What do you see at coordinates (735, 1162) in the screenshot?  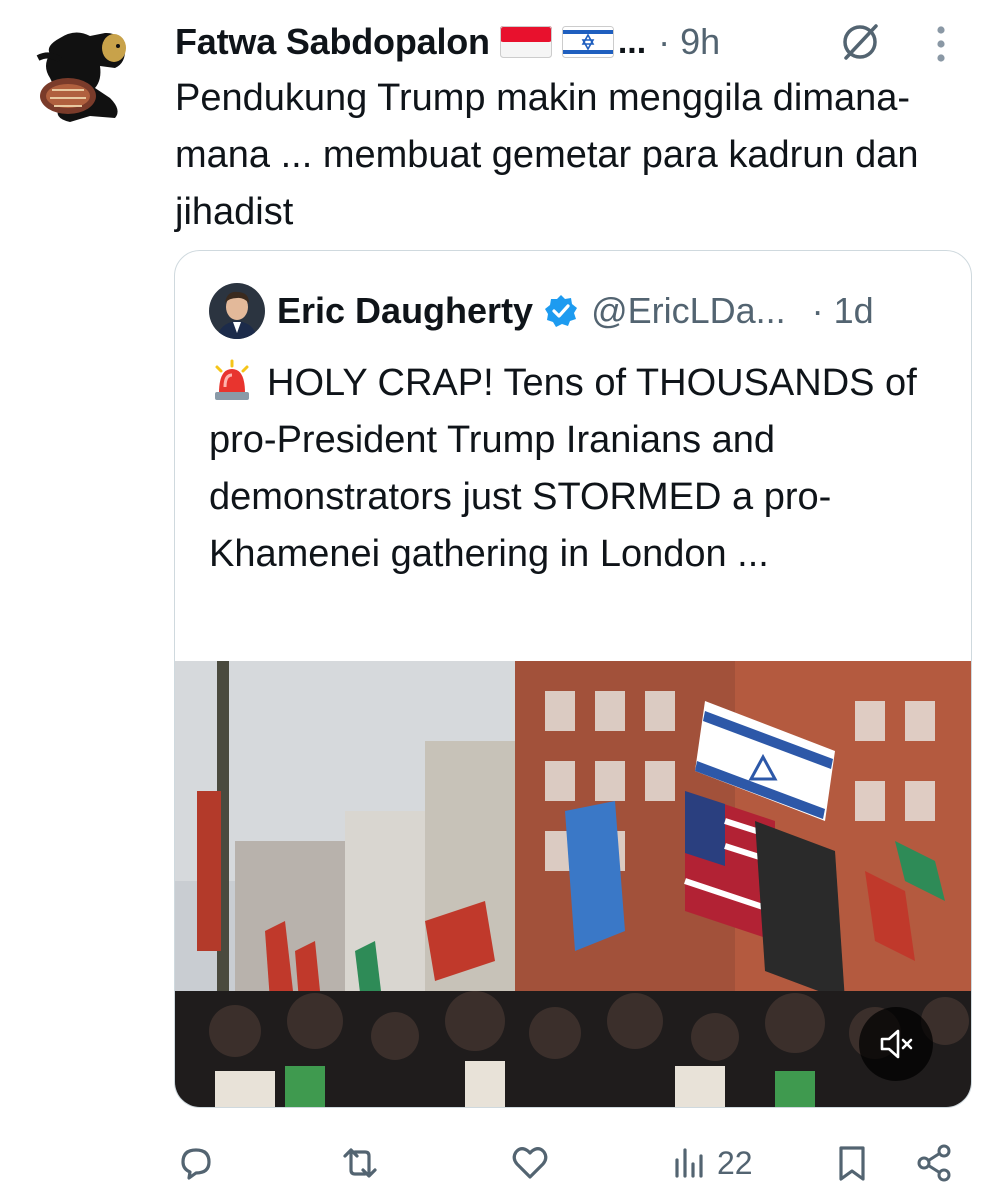 I see `views-count: 22` at bounding box center [735, 1162].